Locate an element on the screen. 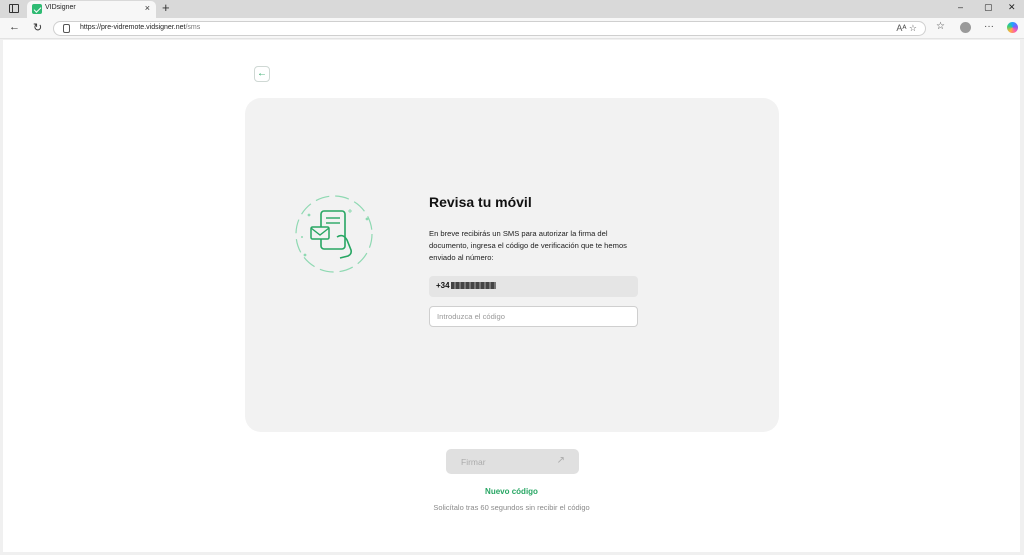 The width and height of the screenshot is (1024, 555). arrow-left-icon: ← is located at coordinates (262, 73).